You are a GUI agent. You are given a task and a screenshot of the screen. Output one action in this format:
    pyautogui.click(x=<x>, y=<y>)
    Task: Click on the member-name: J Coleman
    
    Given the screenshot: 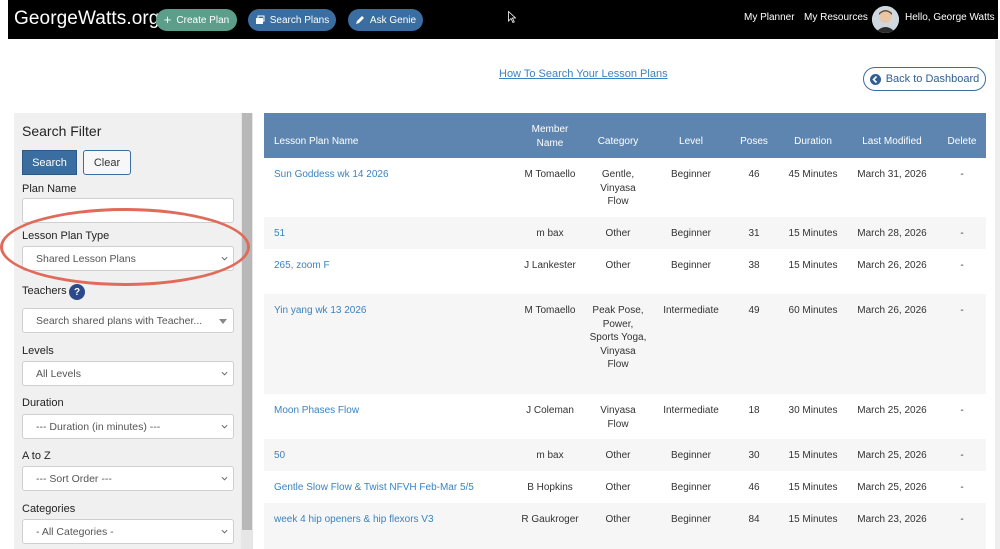 What is the action you would take?
    pyautogui.click(x=550, y=410)
    